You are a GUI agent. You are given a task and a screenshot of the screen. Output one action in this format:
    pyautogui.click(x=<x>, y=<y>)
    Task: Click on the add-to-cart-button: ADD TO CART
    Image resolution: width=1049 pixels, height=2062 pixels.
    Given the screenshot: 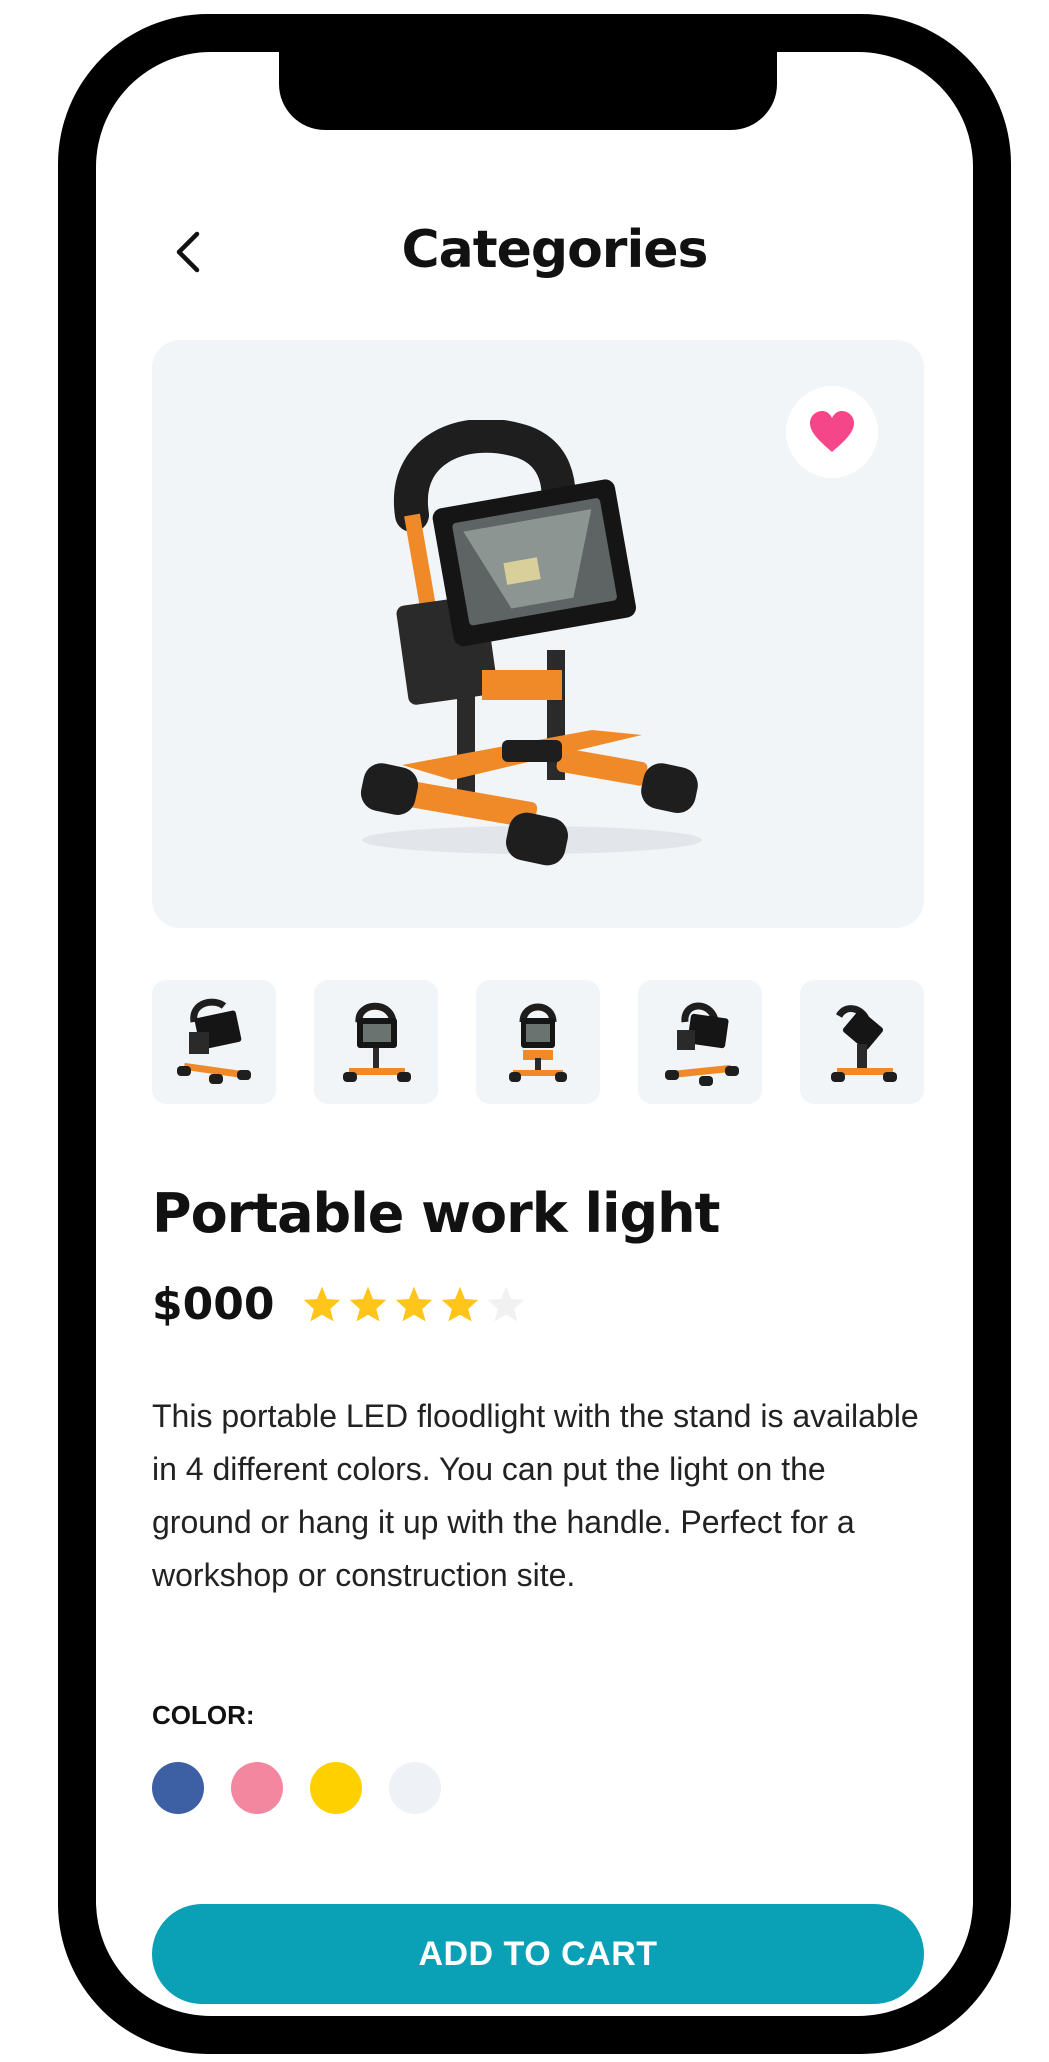 What is the action you would take?
    pyautogui.click(x=538, y=1954)
    